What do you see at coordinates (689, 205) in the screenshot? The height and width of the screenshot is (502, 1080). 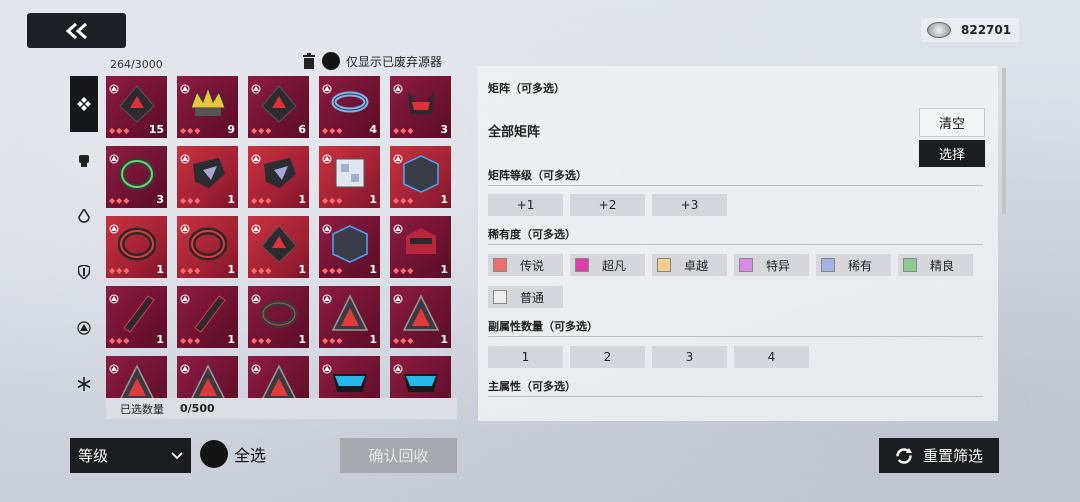 I see `matrix-level-option: +3` at bounding box center [689, 205].